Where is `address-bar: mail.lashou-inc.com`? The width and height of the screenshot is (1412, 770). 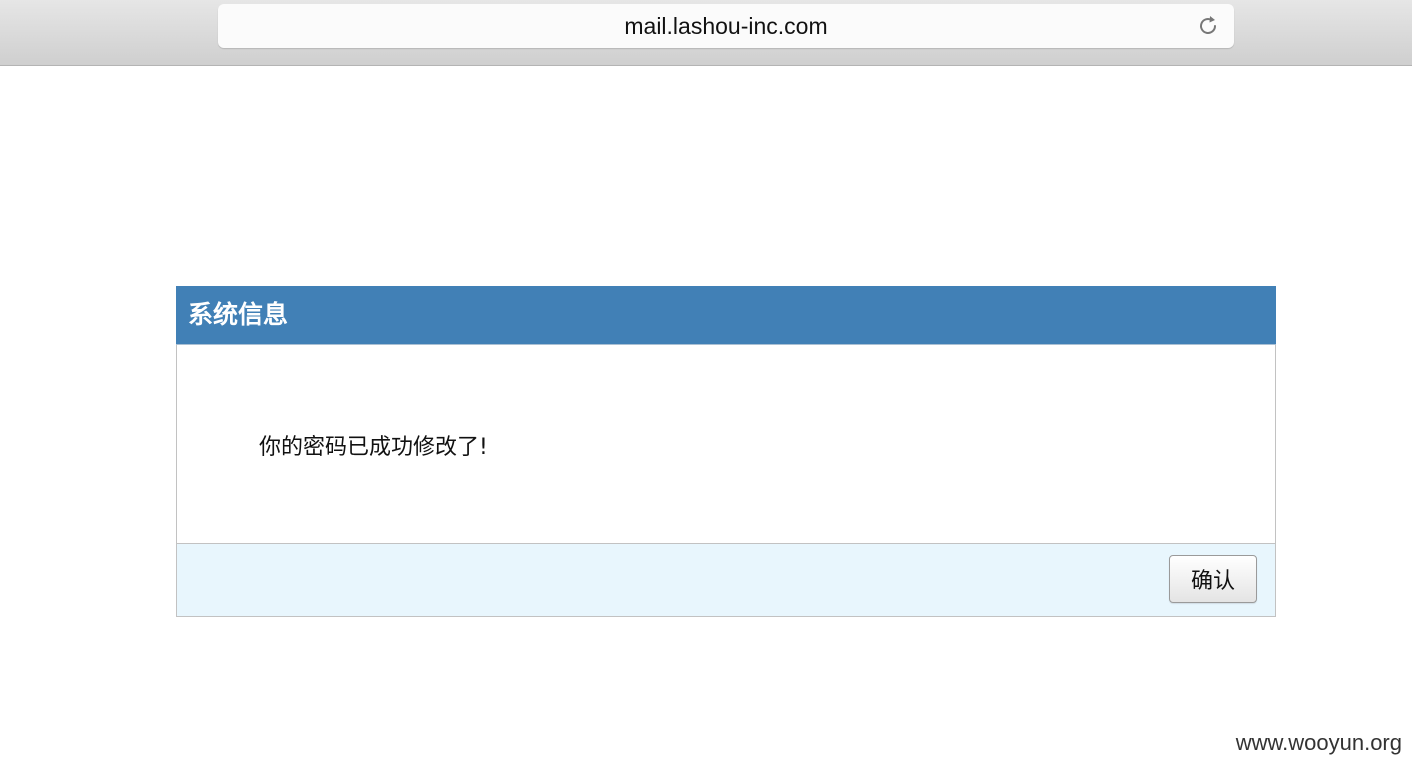 address-bar: mail.lashou-inc.com is located at coordinates (726, 26).